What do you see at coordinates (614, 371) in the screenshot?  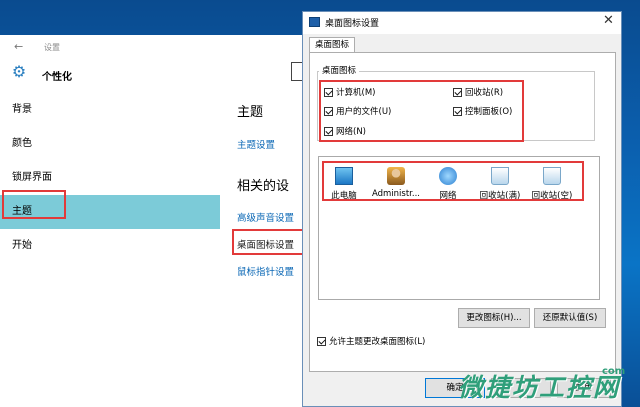 I see `watermark-suffix: com` at bounding box center [614, 371].